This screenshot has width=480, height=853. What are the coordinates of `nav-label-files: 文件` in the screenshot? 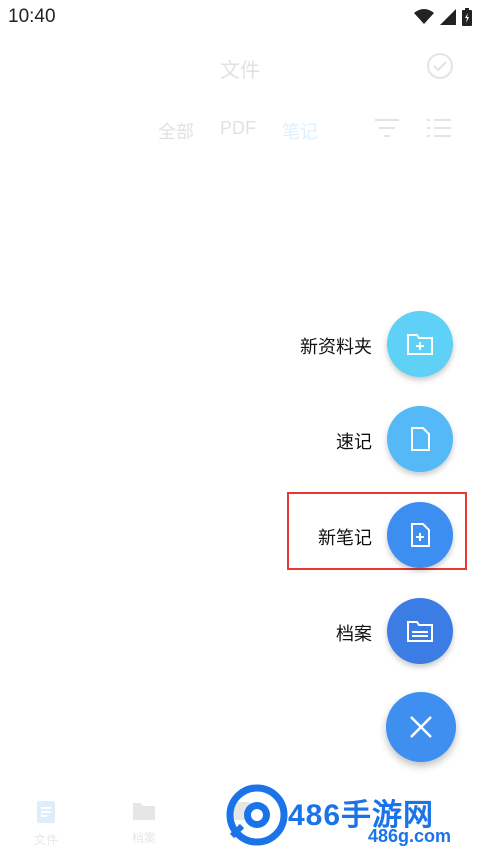 It's located at (45, 840).